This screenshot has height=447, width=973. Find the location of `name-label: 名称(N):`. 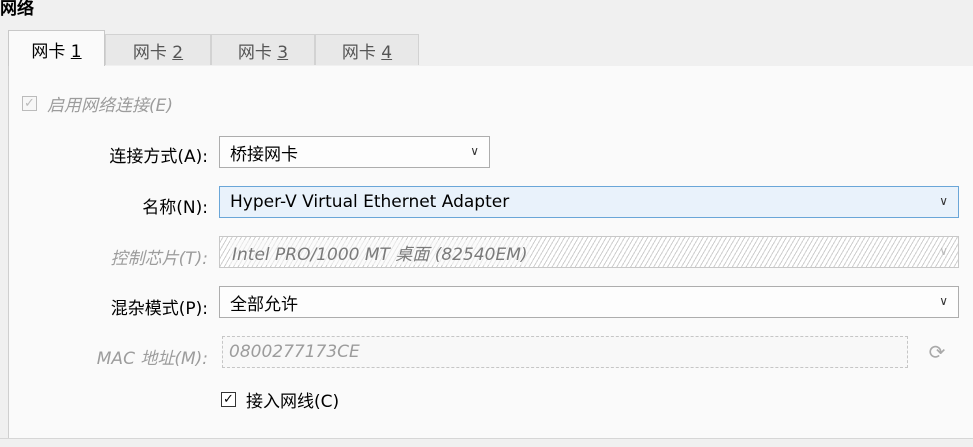

name-label: 名称(N): is located at coordinates (175, 208).